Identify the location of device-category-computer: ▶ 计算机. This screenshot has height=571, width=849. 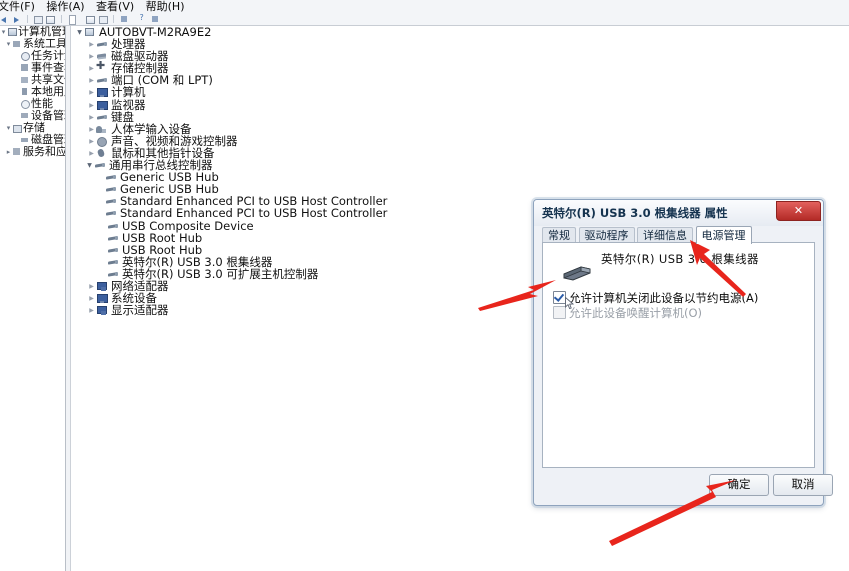
(460, 92).